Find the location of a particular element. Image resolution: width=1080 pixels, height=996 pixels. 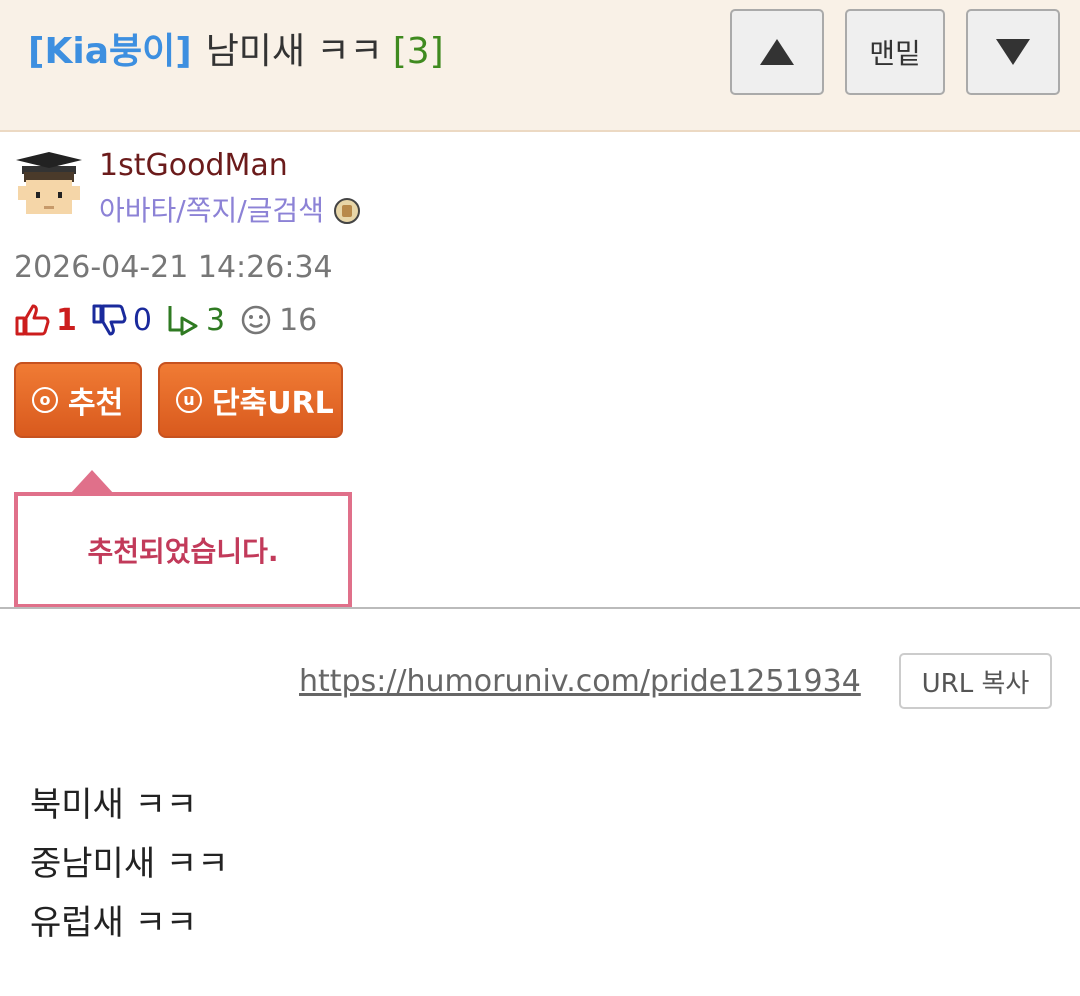

upvote-count: 1 is located at coordinates (66, 320).